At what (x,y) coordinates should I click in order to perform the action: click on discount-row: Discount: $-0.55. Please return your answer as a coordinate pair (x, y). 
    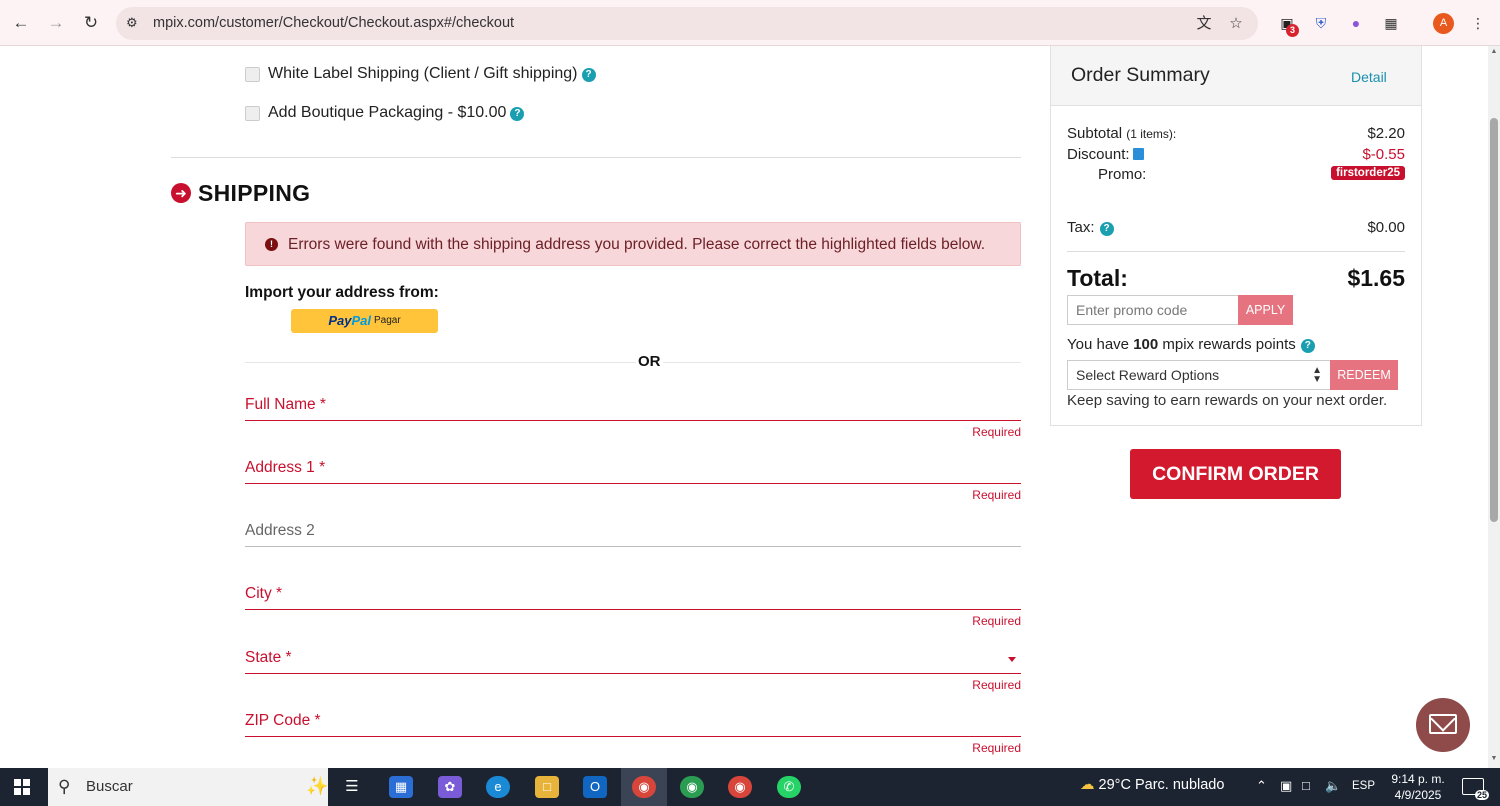
    Looking at the image, I should click on (1236, 154).